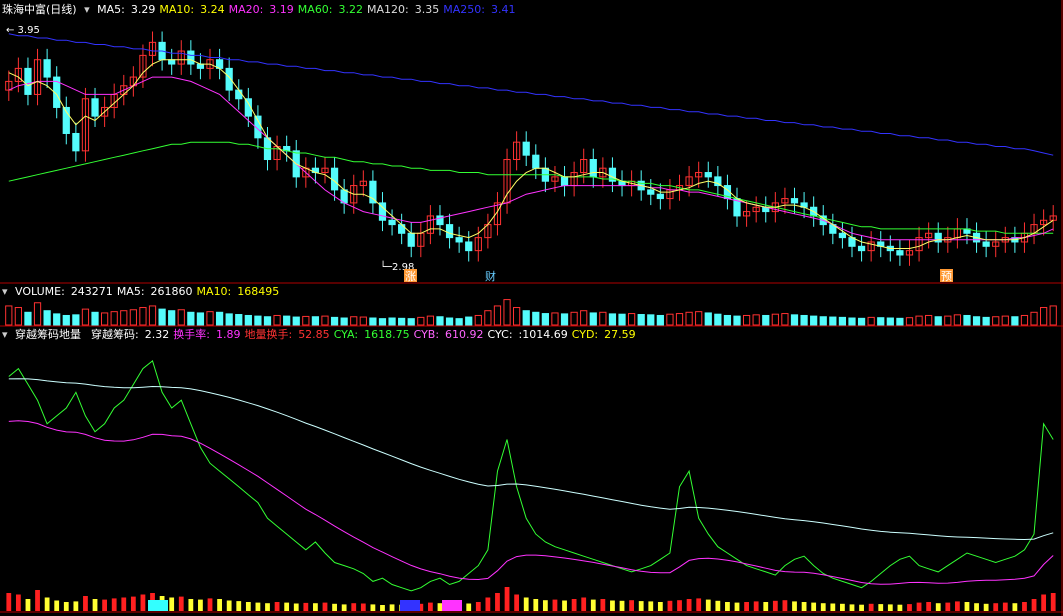  Describe the element at coordinates (531, 187) in the screenshot. I see `ma60-line` at that location.